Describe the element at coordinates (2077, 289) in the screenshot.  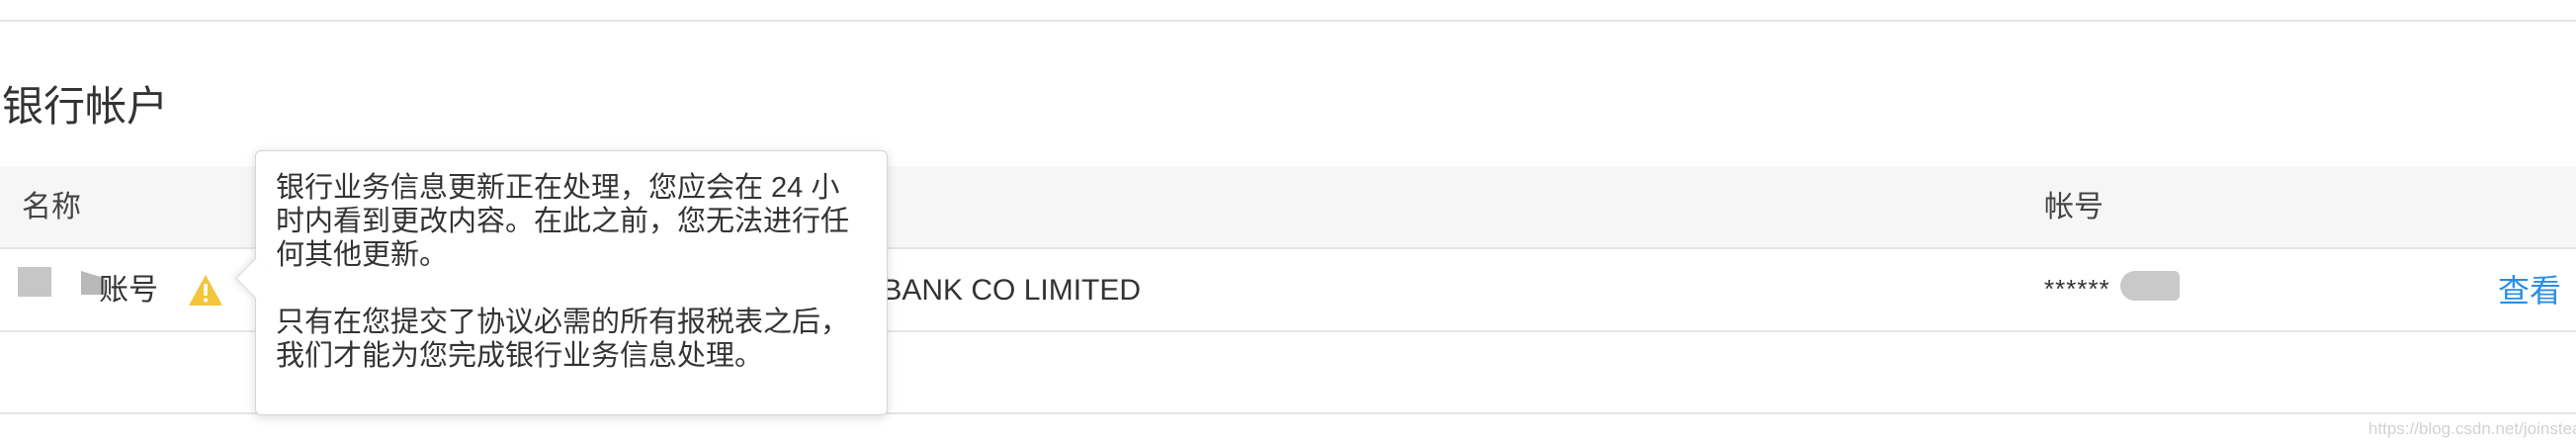
I see `account-number: ******` at that location.